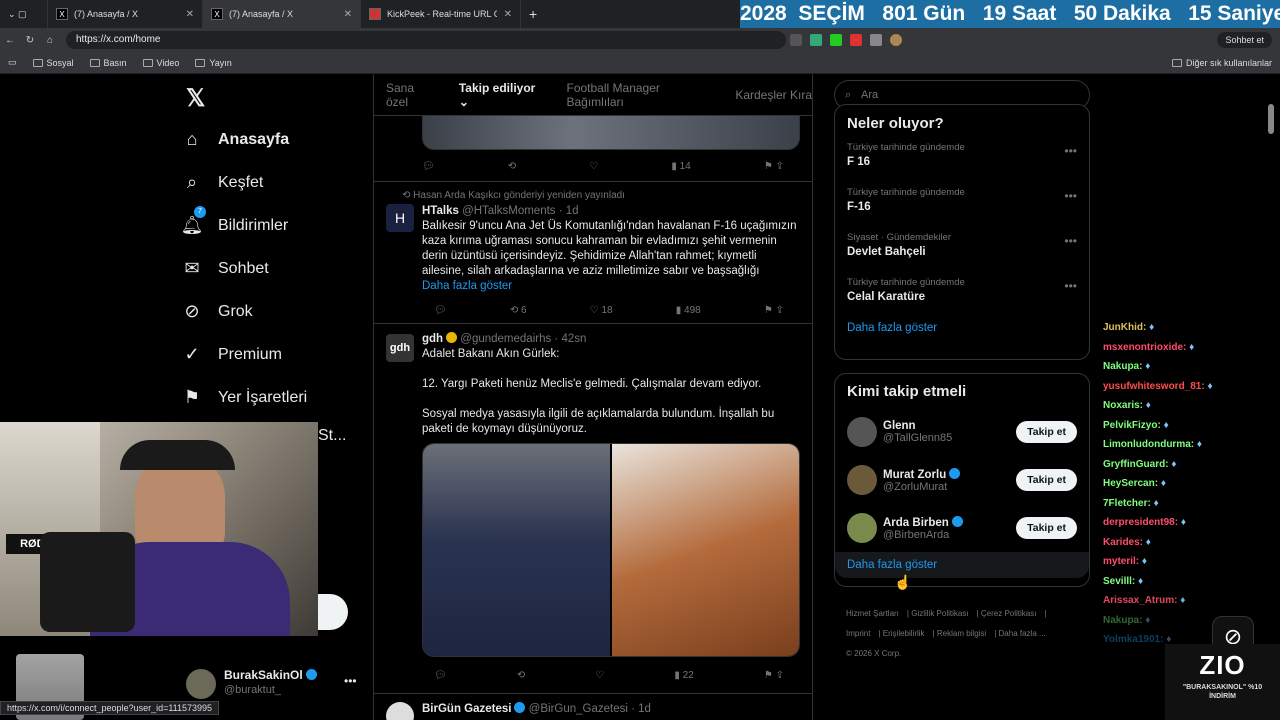 The image size is (1280, 720). I want to click on nav-item-premium: ✓ Premium, so click(275, 354).